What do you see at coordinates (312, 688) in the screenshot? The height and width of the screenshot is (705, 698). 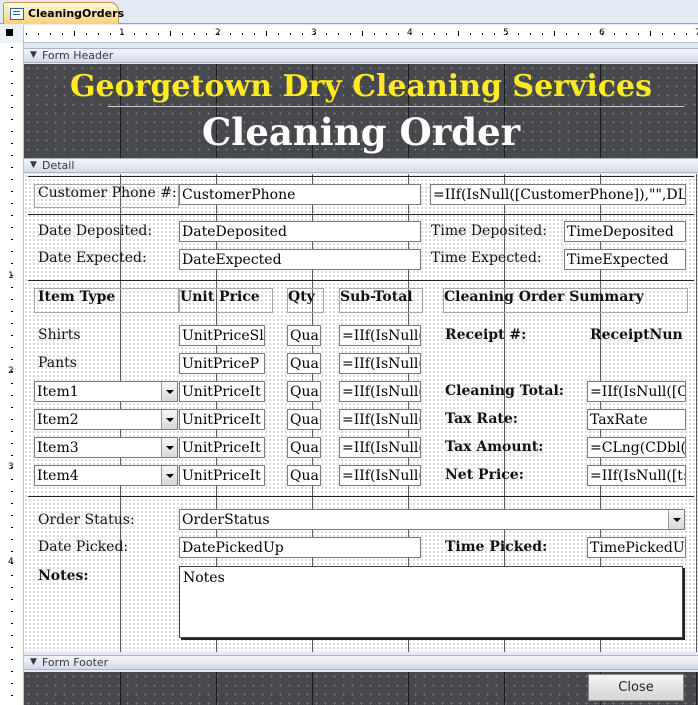 I see `design-grid-line` at bounding box center [312, 688].